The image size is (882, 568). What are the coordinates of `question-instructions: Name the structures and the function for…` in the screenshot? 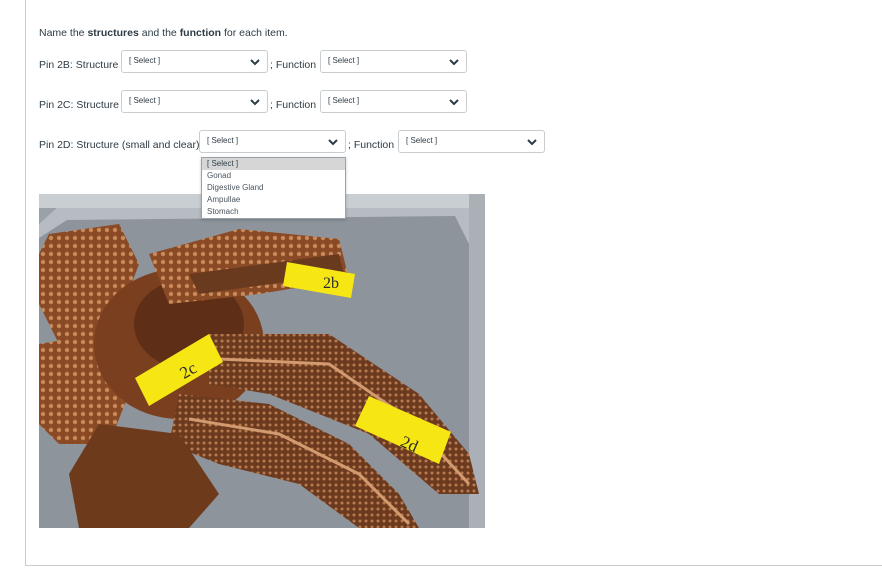 It's located at (163, 33).